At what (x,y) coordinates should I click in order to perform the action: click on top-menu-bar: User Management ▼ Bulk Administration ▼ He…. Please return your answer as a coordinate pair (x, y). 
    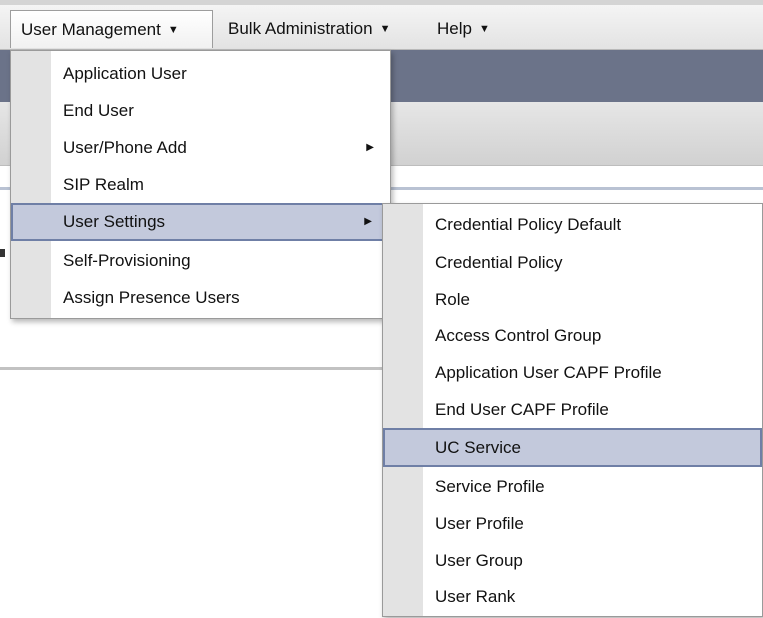
    Looking at the image, I should click on (381, 25).